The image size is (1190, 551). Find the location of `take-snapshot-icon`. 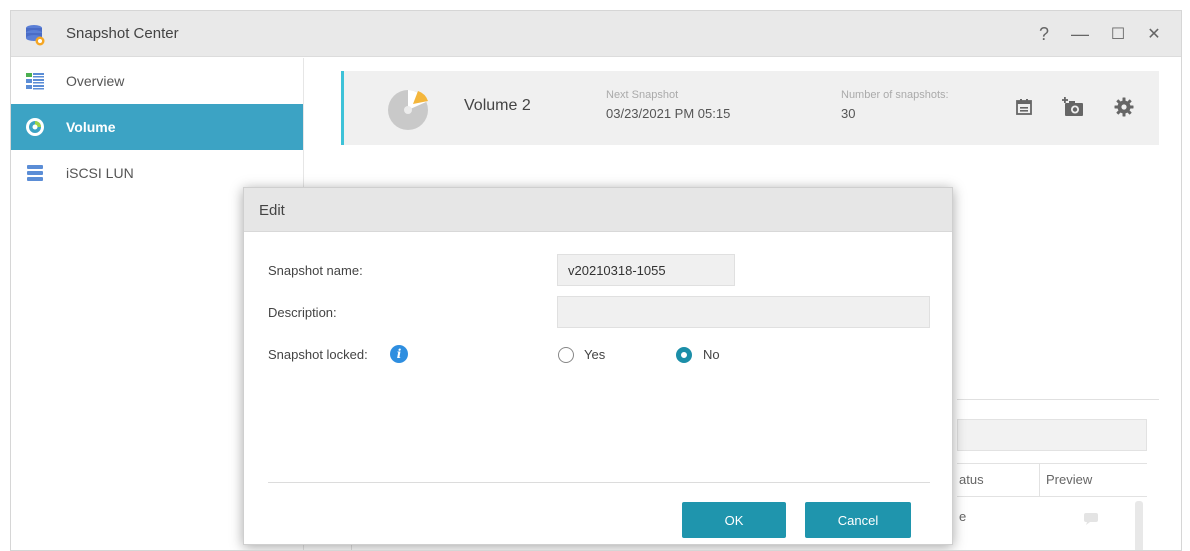

take-snapshot-icon is located at coordinates (1072, 106).